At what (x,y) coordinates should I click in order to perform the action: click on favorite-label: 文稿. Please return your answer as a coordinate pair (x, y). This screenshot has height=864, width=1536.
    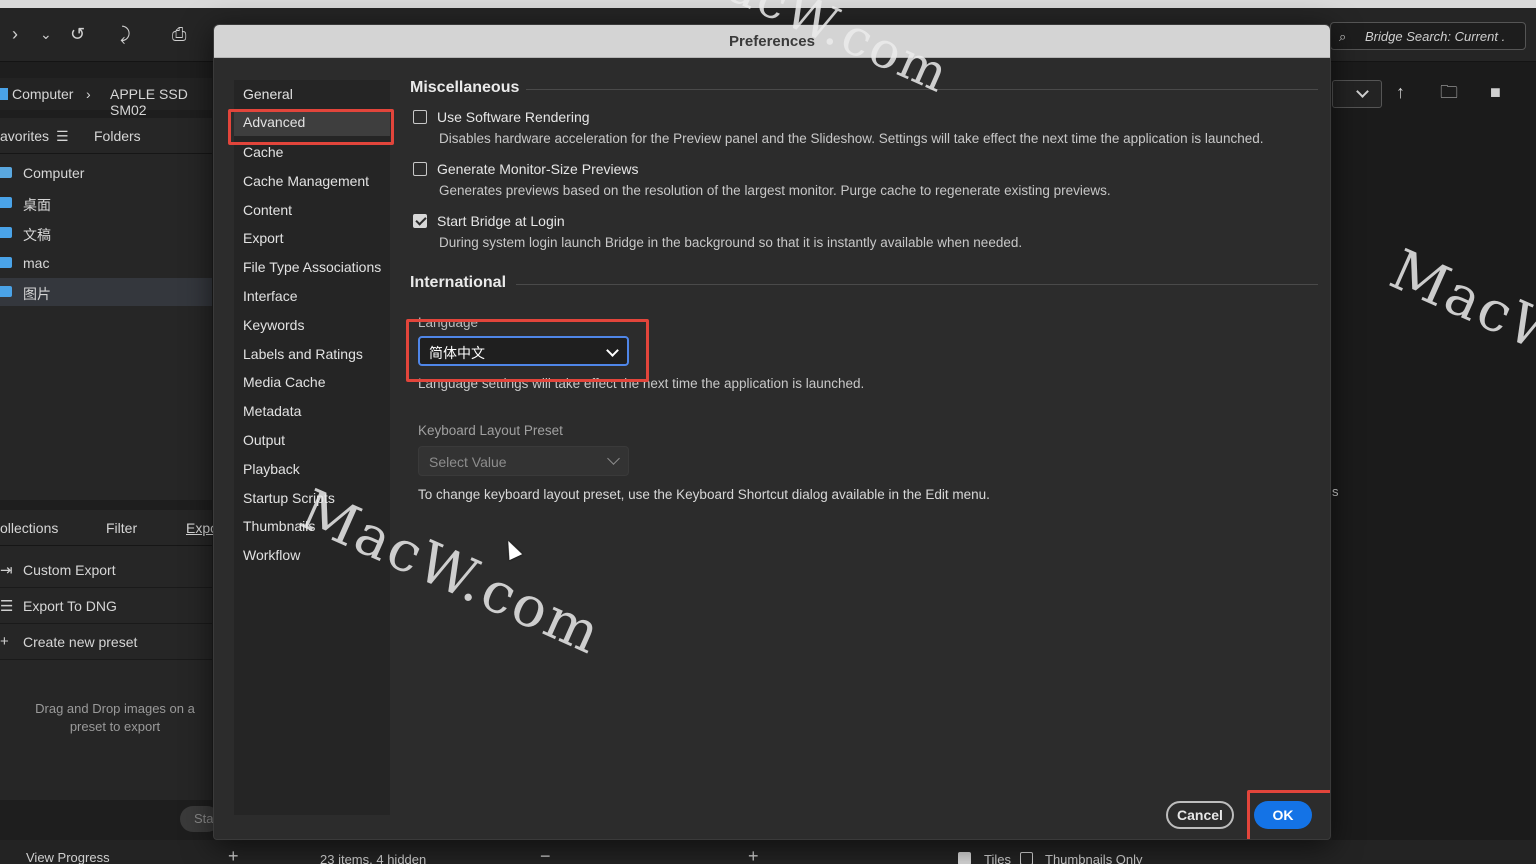
    Looking at the image, I should click on (37, 235).